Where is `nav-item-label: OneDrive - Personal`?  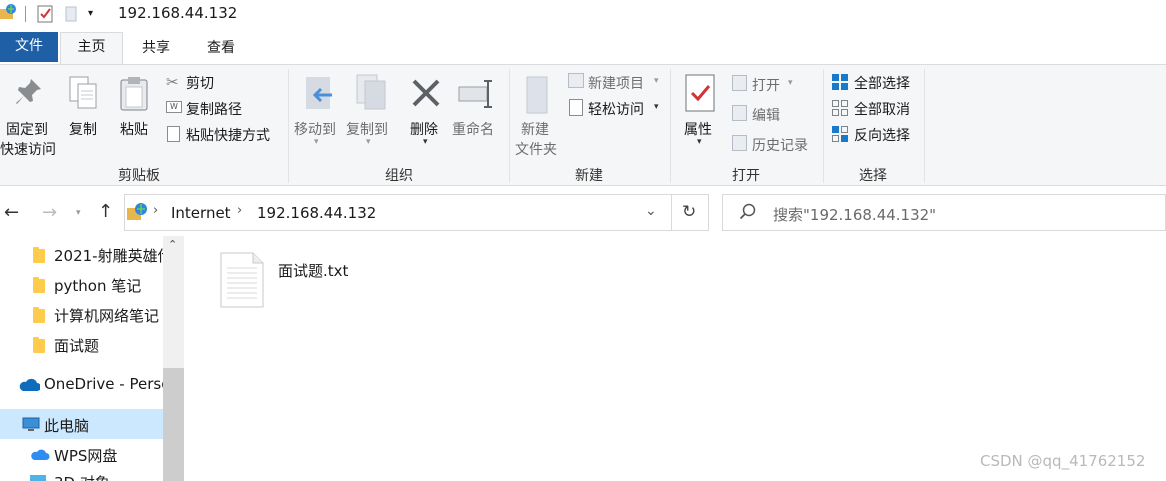 nav-item-label: OneDrive - Personal is located at coordinates (103, 384).